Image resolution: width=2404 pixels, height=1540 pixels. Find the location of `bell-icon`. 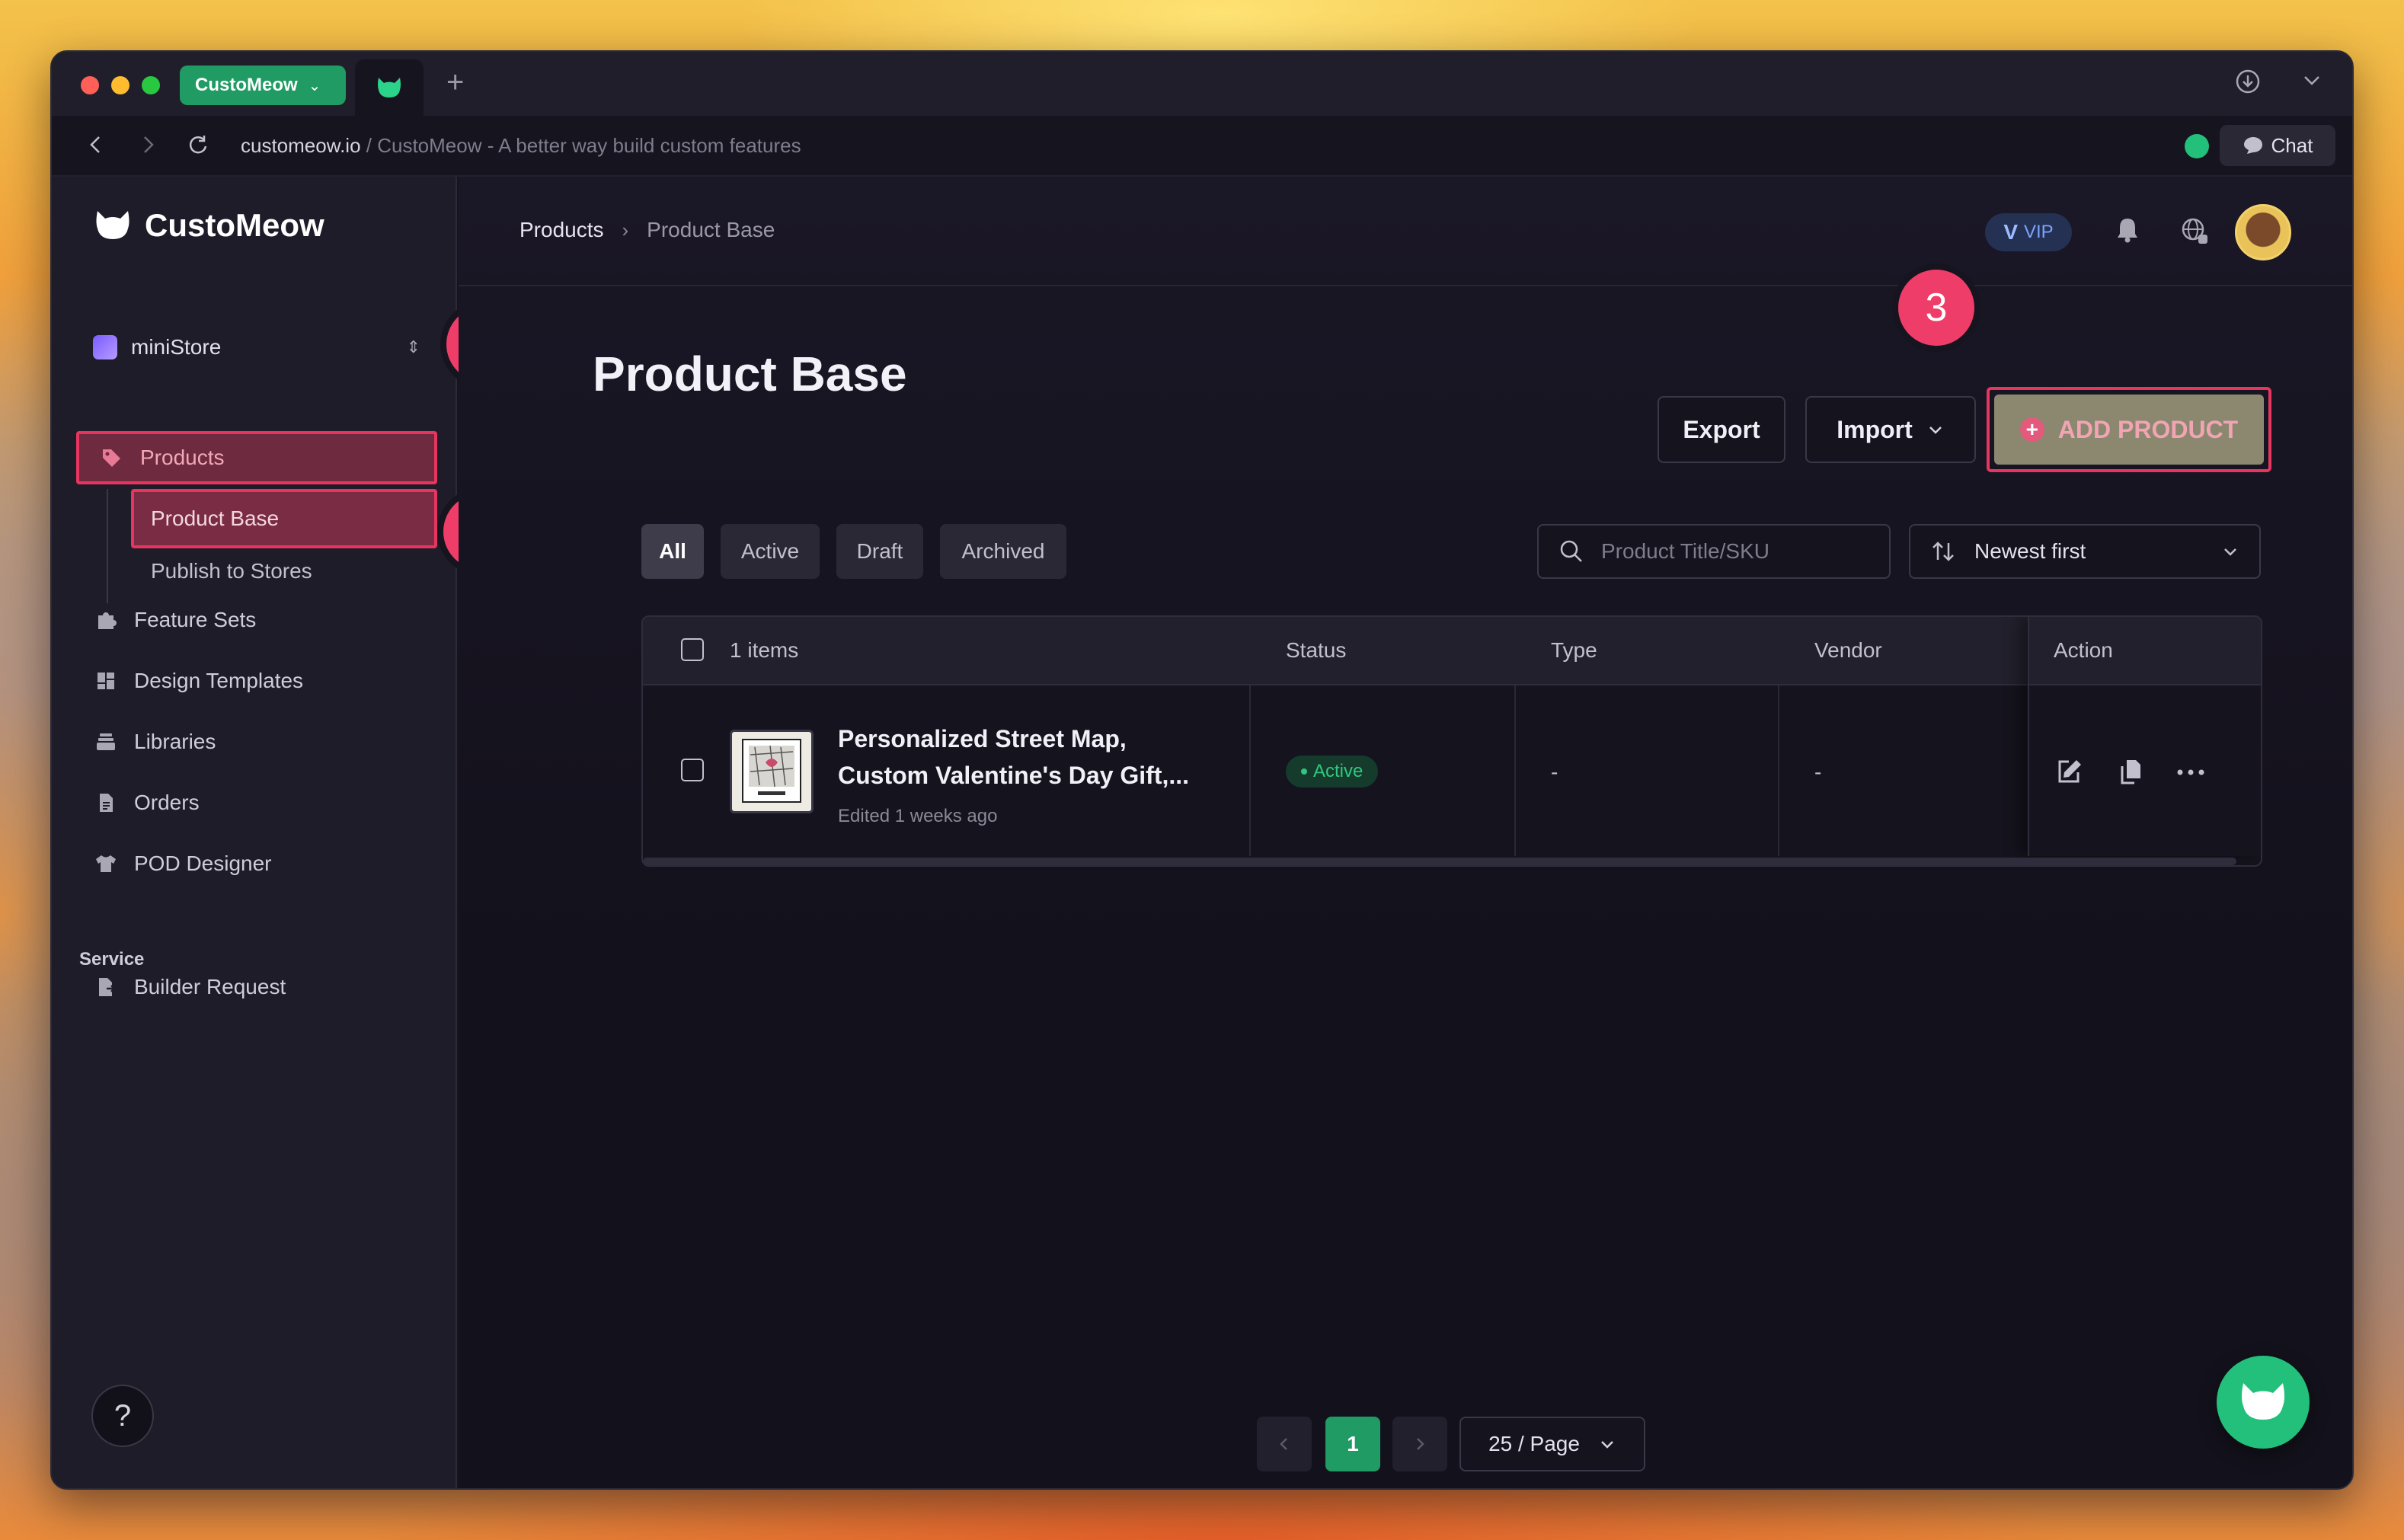

bell-icon is located at coordinates (2127, 230).